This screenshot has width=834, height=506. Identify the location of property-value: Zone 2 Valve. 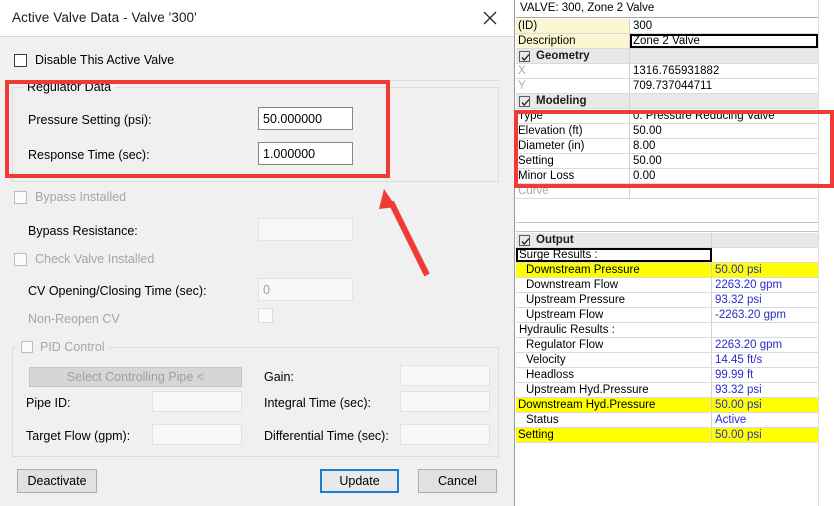
(666, 41).